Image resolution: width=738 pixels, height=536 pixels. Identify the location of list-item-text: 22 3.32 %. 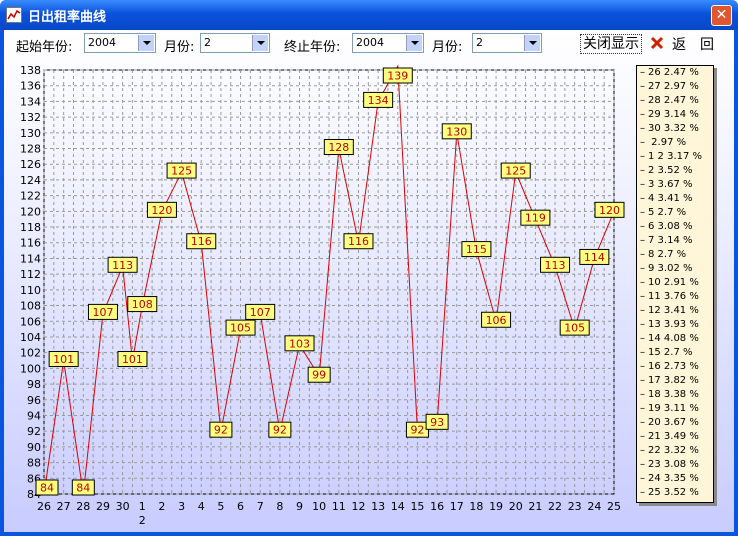
(673, 450).